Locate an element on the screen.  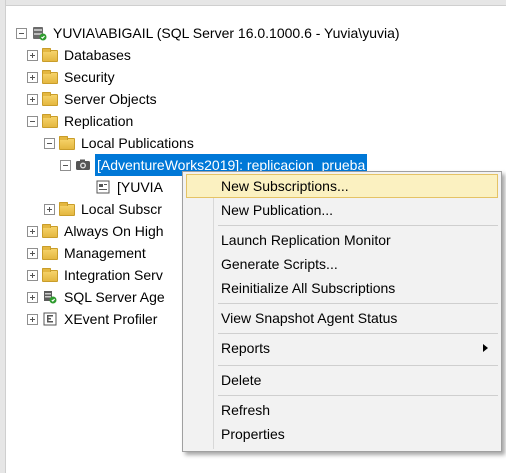
security-label: Security is located at coordinates (89, 77).